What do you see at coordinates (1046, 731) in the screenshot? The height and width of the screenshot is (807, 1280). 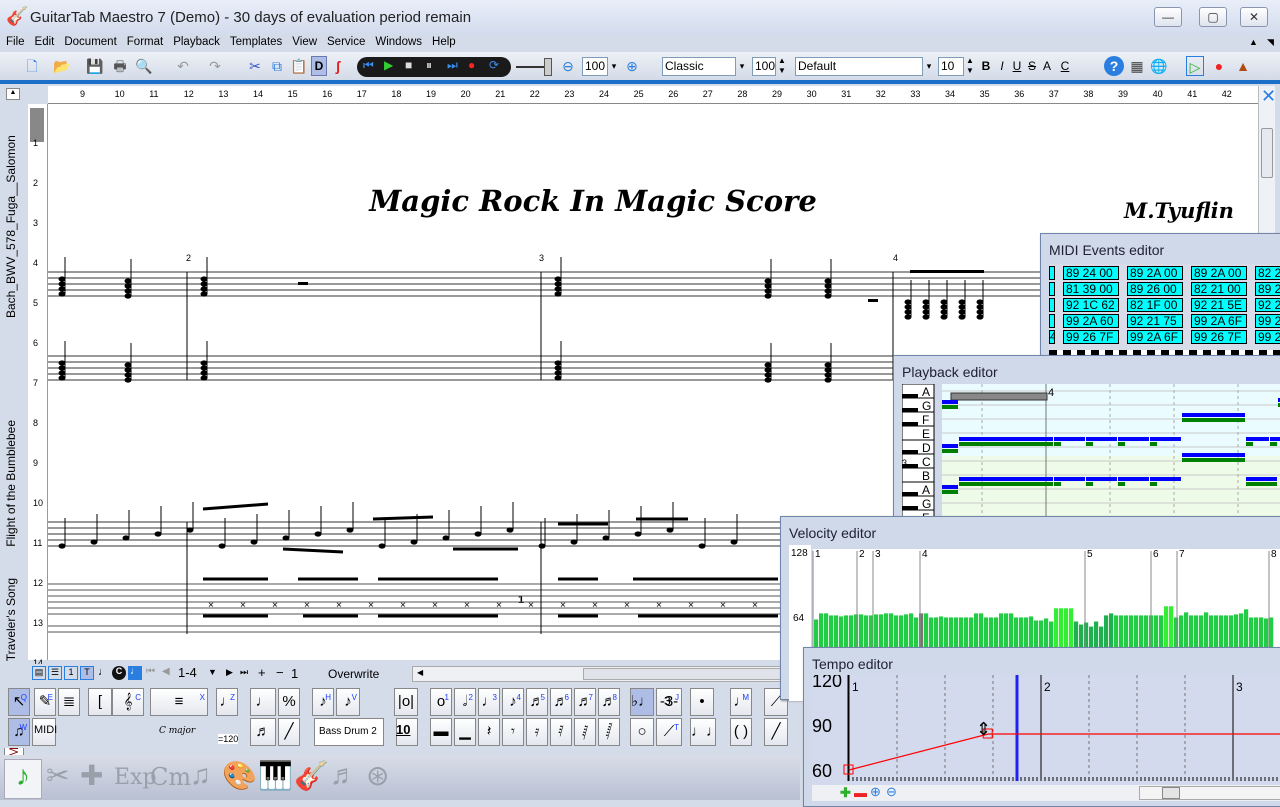 I see `tempo-chart: 120 90 60 1 2 3 ⇕` at bounding box center [1046, 731].